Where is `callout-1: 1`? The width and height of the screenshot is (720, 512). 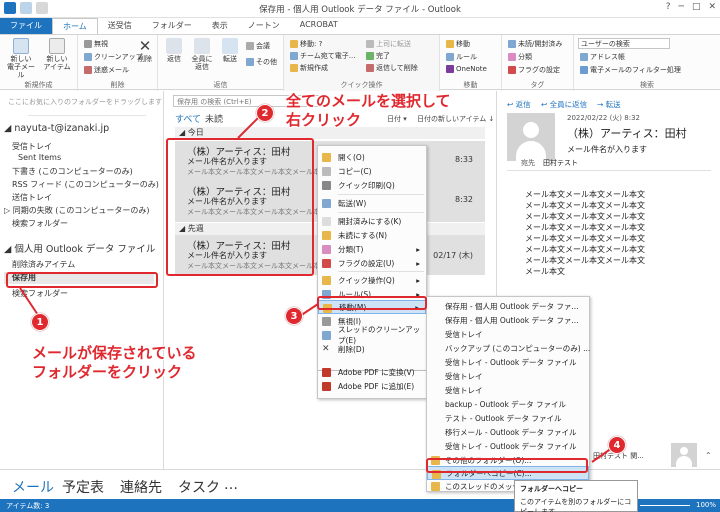 callout-1: 1 is located at coordinates (40, 322).